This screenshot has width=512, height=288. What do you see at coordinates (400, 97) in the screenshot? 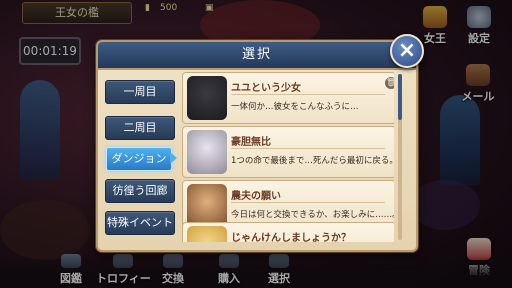
I see `scrollbar-thumb` at bounding box center [400, 97].